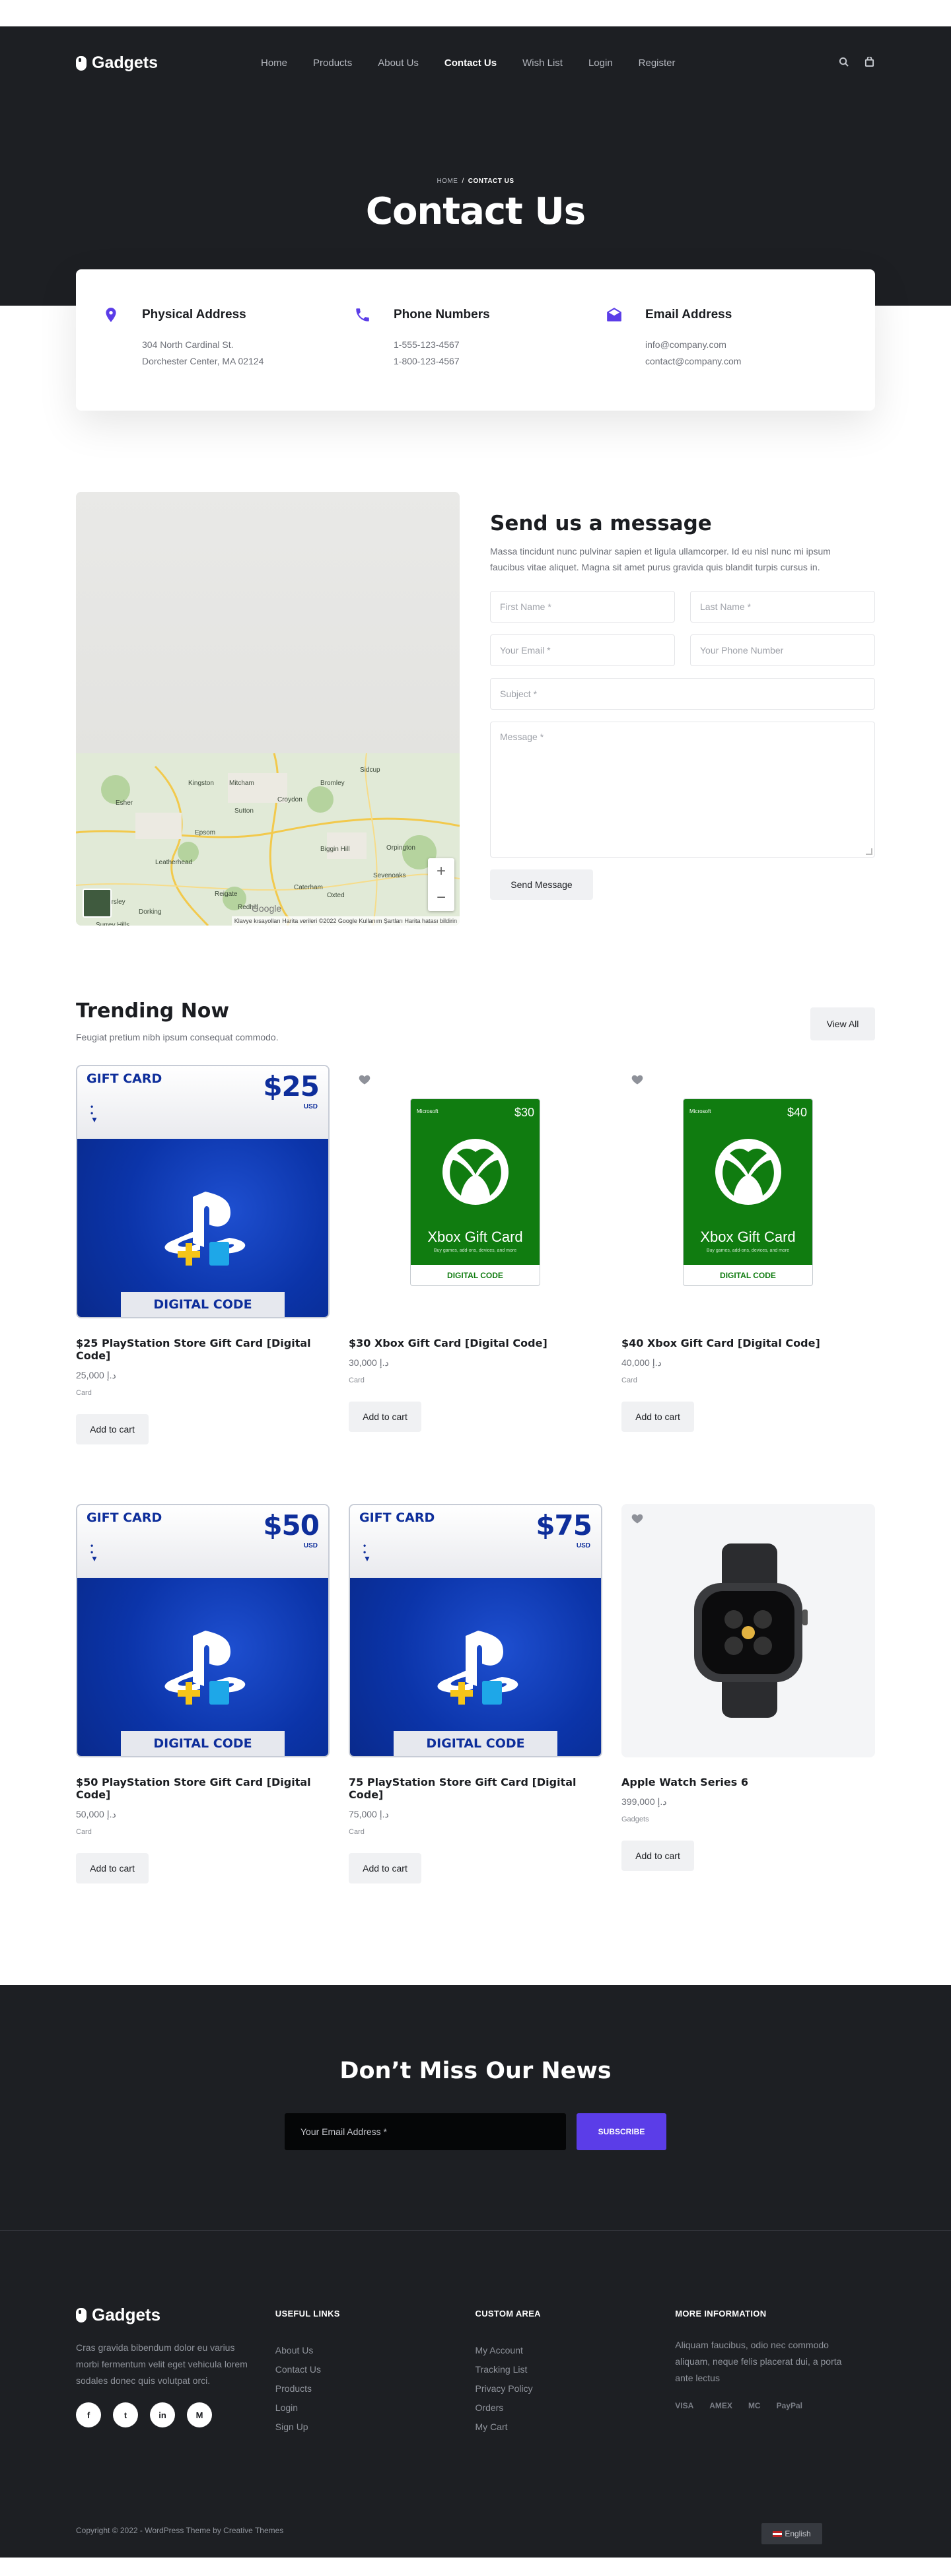  Describe the element at coordinates (427, 345) in the screenshot. I see `contact-line-1: 1-555-123-4567` at that location.